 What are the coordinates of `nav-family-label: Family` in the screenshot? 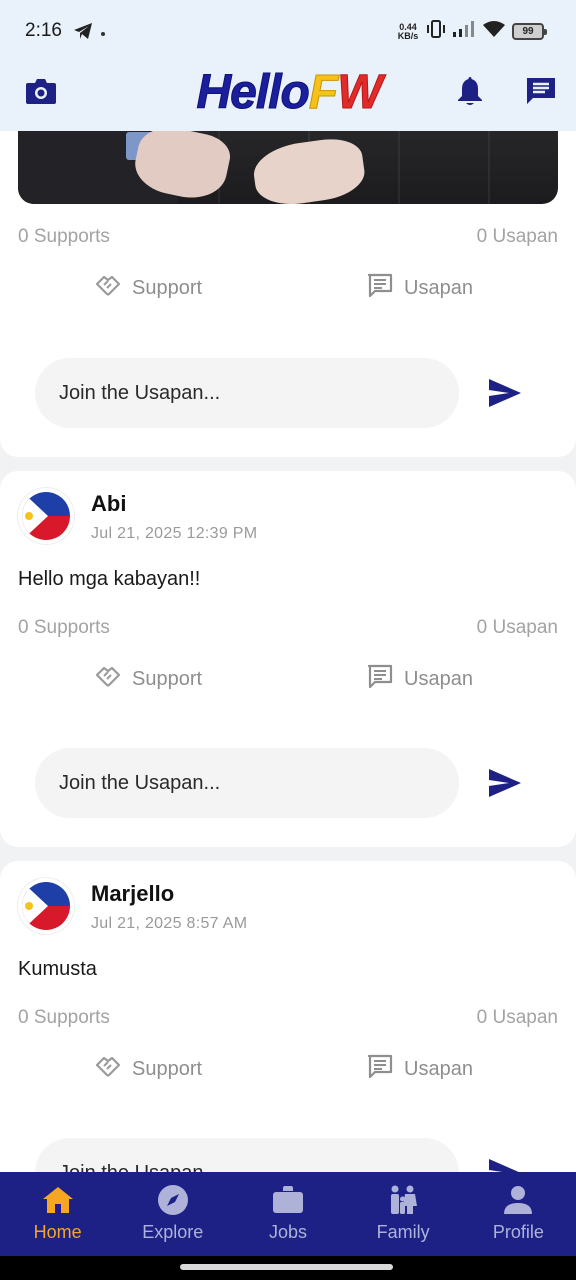 It's located at (403, 1232).